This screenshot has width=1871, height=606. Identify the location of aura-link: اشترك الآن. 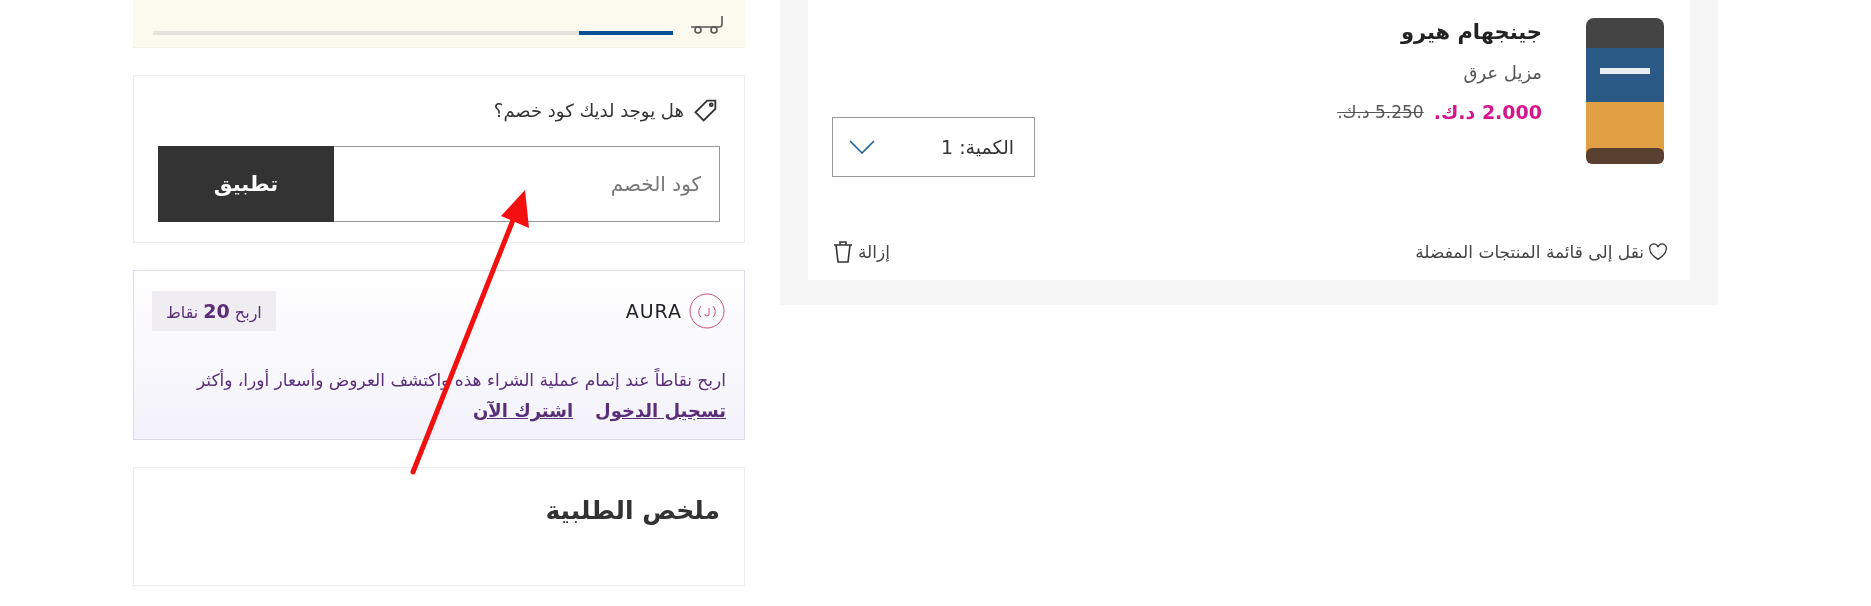
(523, 410).